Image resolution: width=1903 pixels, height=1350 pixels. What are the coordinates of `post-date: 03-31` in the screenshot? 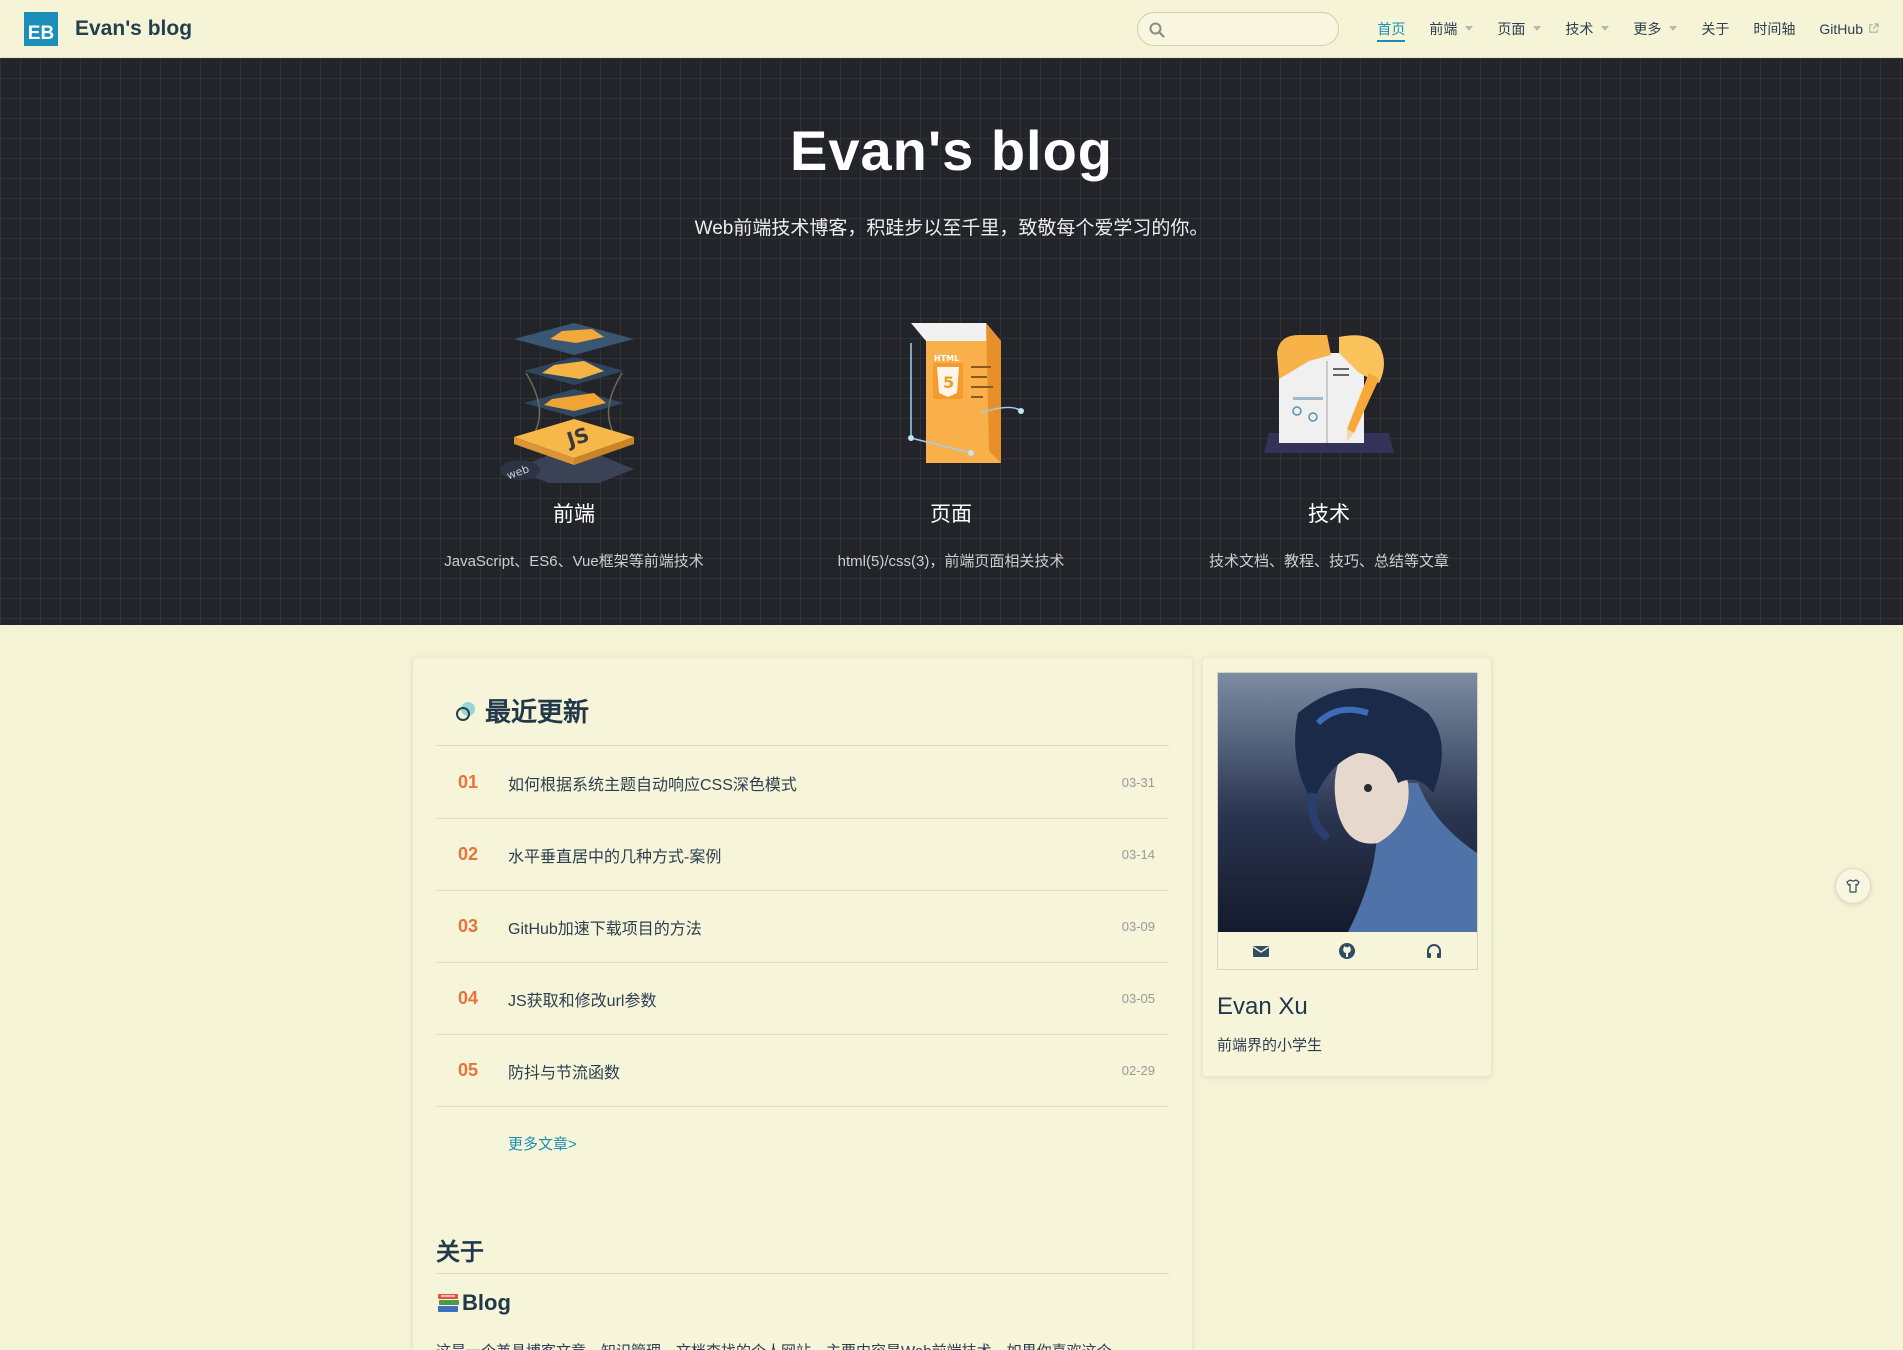 It's located at (1138, 782).